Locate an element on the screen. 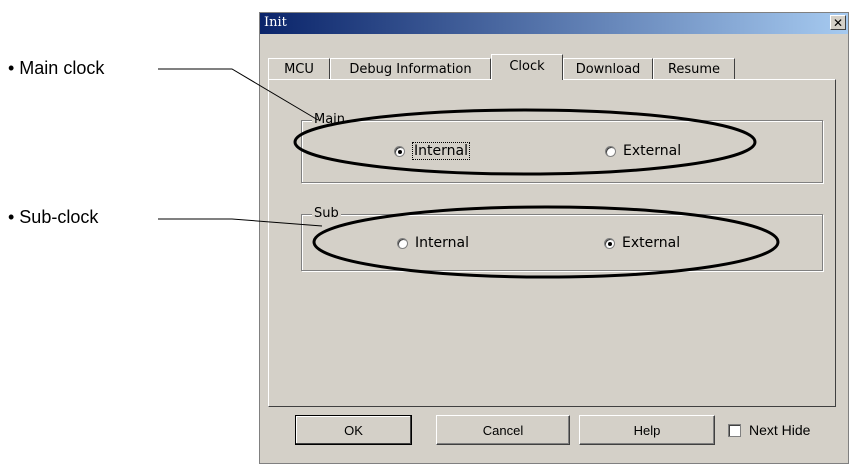 This screenshot has width=859, height=464. cancel-button: Cancel is located at coordinates (503, 430).